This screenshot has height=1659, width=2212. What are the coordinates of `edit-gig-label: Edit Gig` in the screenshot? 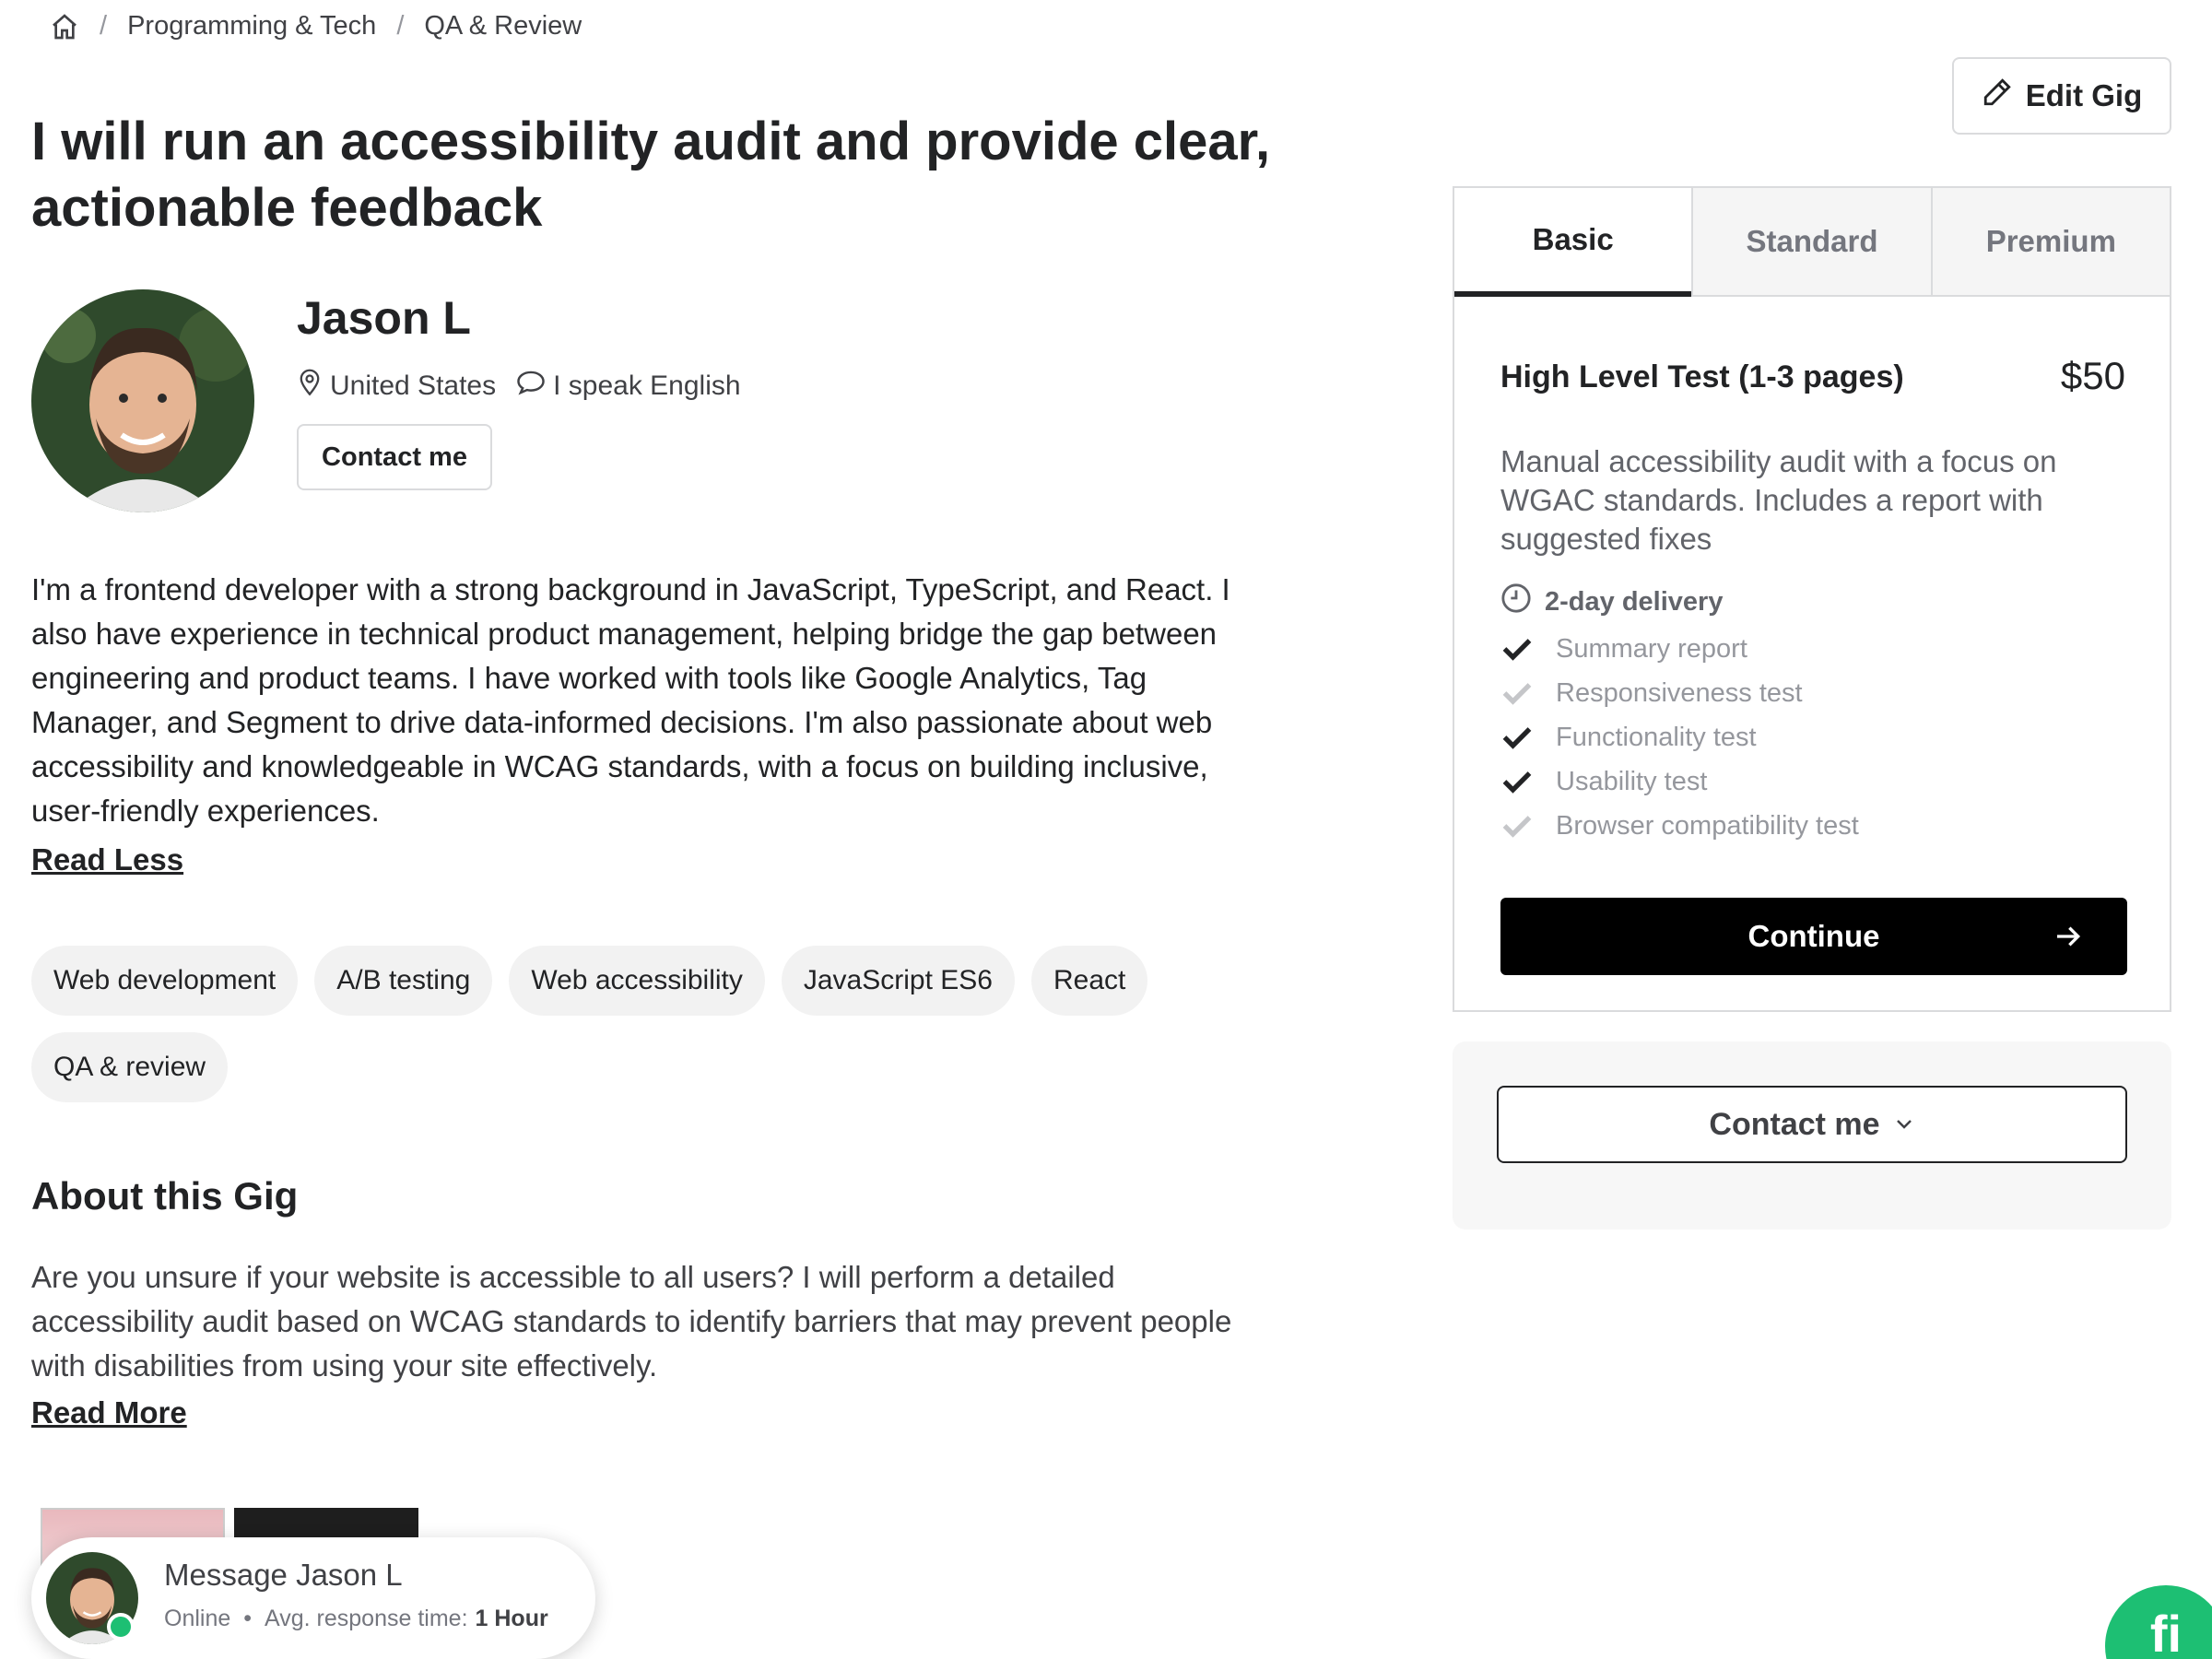 It's located at (2084, 95).